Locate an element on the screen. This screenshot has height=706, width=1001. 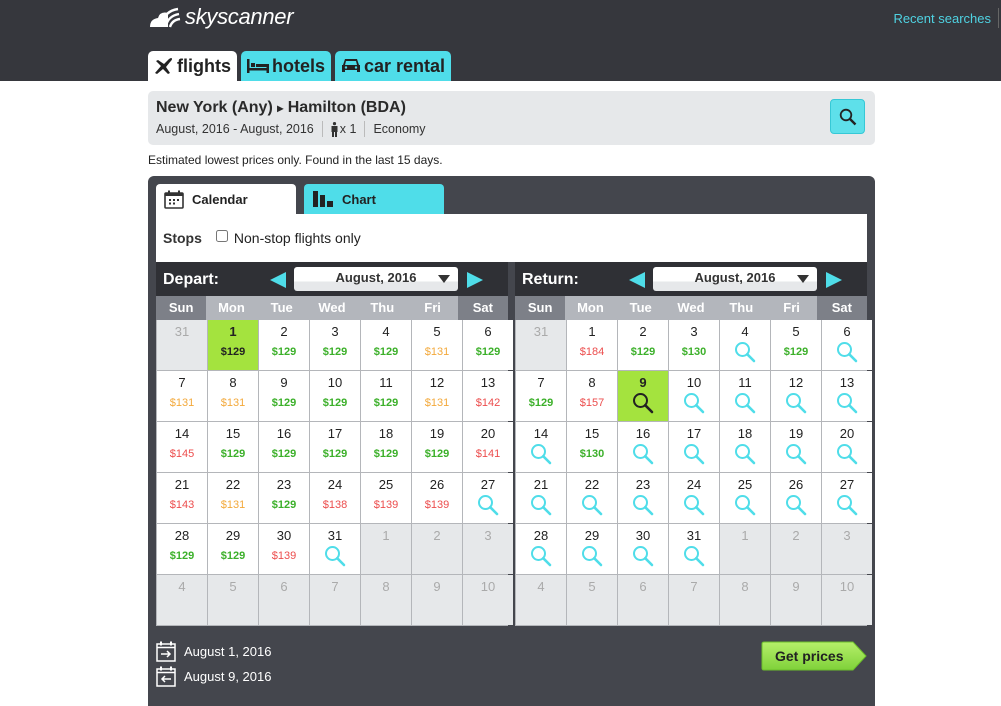
day-cell: 29 is located at coordinates (592, 549).